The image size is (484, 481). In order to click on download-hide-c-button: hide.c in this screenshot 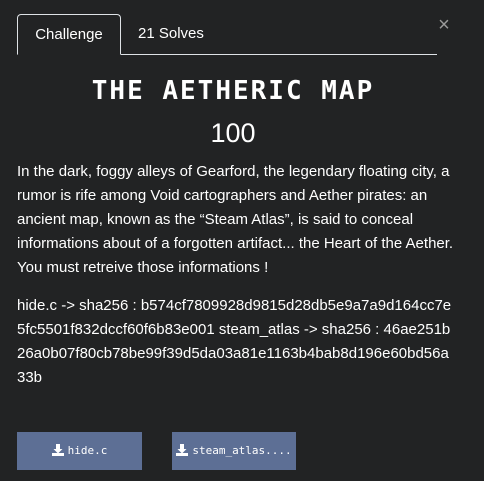, I will do `click(79, 451)`.